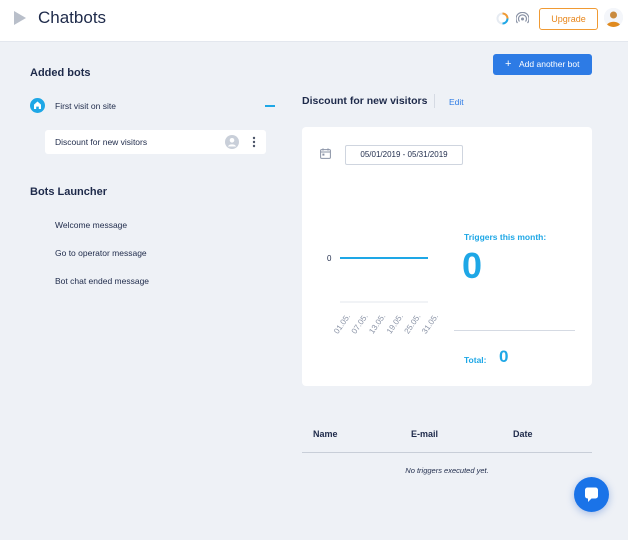 Image resolution: width=628 pixels, height=540 pixels. I want to click on table-header-divider, so click(447, 452).